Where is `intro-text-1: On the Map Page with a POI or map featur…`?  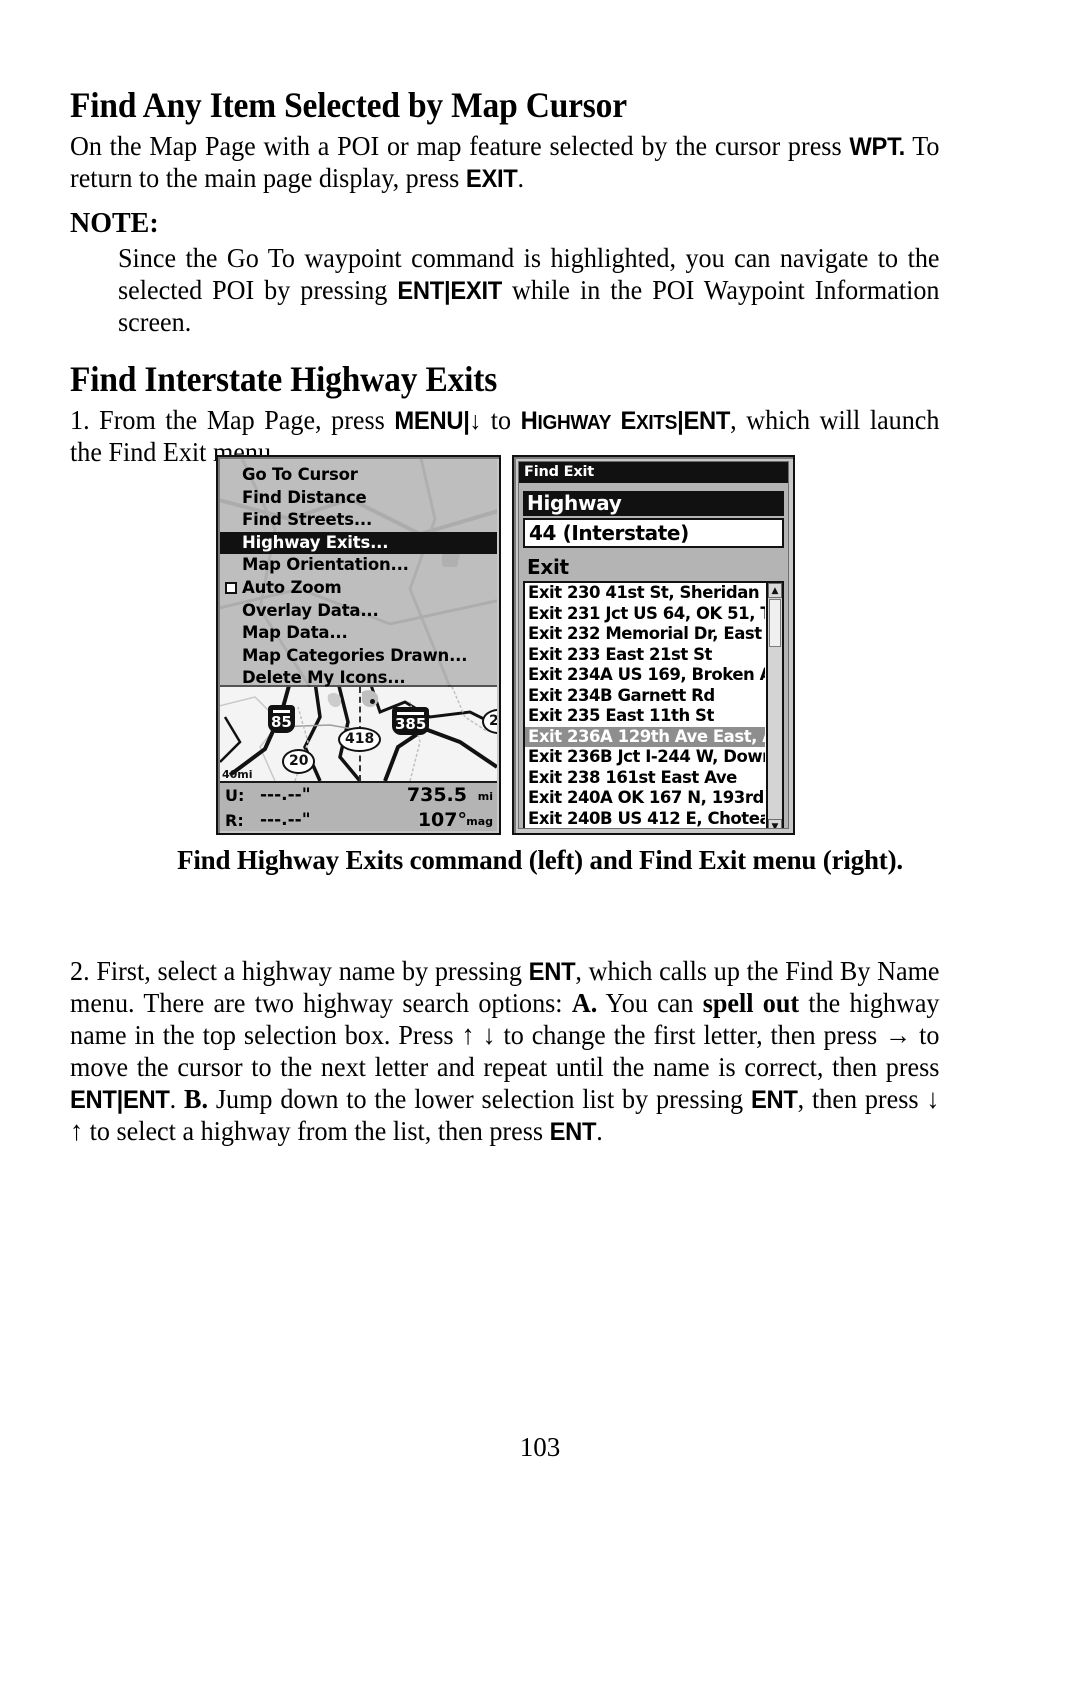
intro-text-1: On the Map Page with a POI or map featur… is located at coordinates (460, 145).